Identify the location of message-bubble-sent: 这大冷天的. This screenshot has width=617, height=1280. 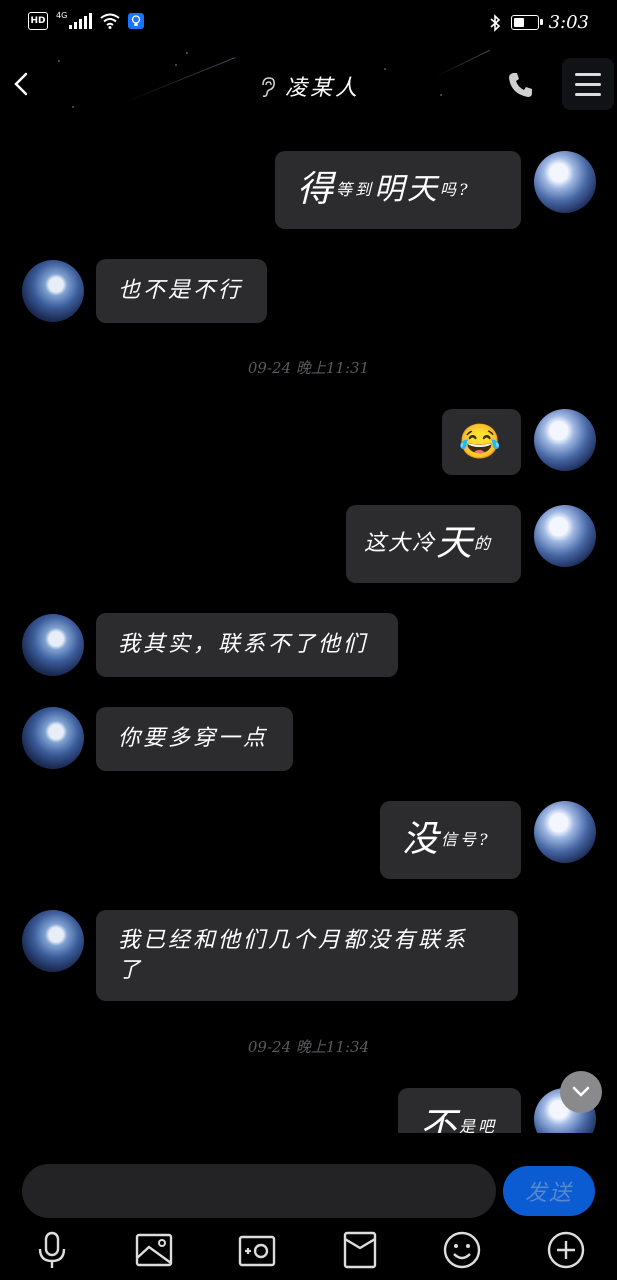
(433, 544).